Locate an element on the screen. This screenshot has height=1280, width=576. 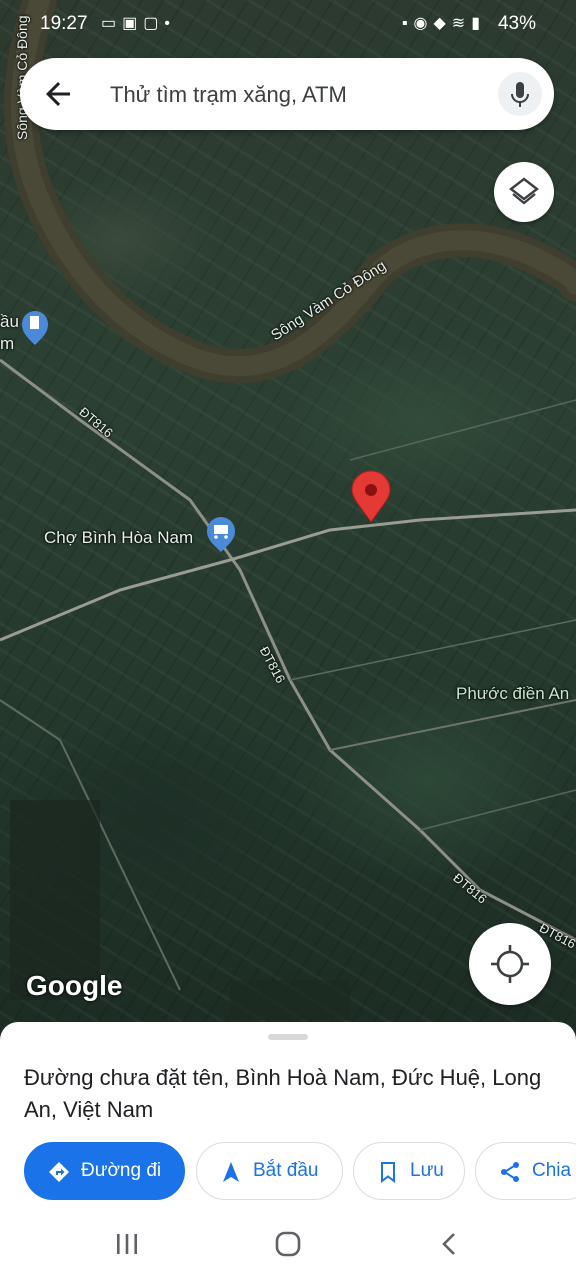
voice-search-button is located at coordinates (520, 94).